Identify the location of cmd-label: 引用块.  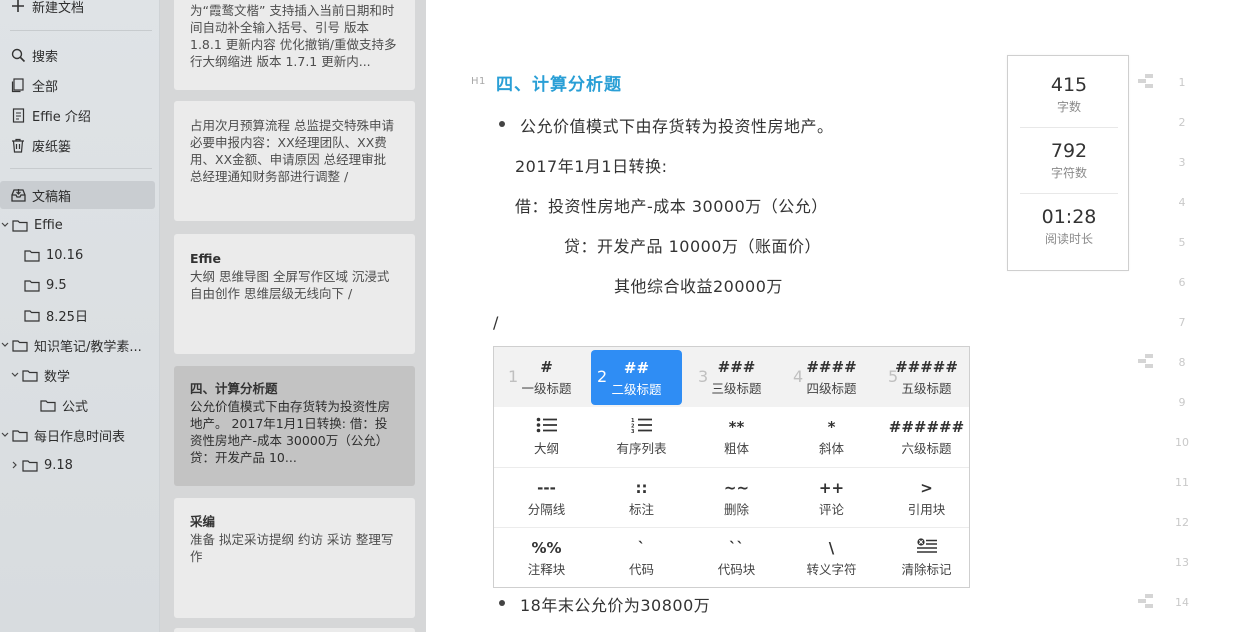
(926, 509).